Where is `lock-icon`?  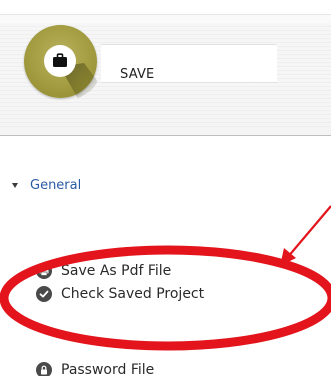
lock-icon is located at coordinates (44, 369).